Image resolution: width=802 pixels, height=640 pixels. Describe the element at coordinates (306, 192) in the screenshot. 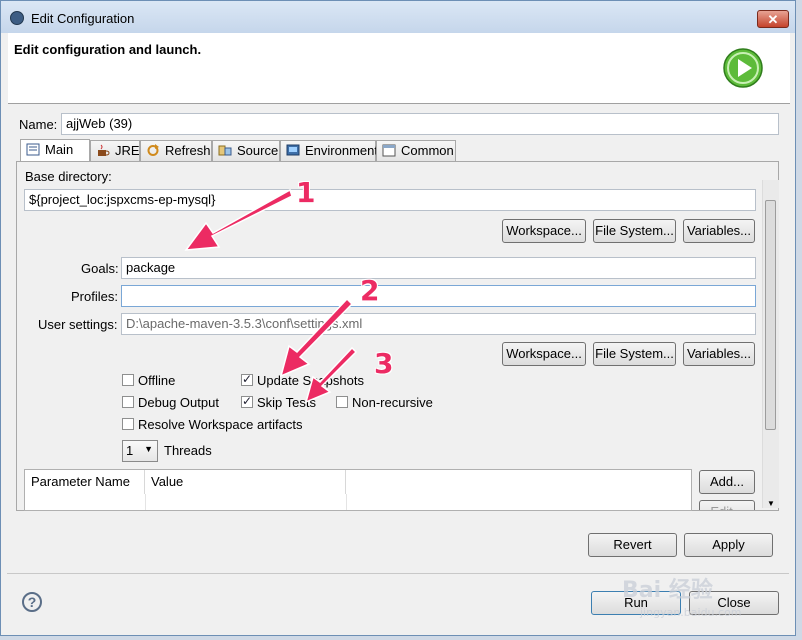

I see `annotation-number-1: 1` at that location.